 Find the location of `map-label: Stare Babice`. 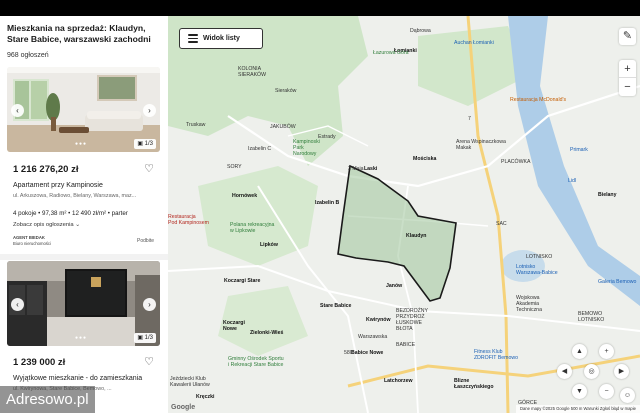

map-label: Stare Babice is located at coordinates (336, 306).